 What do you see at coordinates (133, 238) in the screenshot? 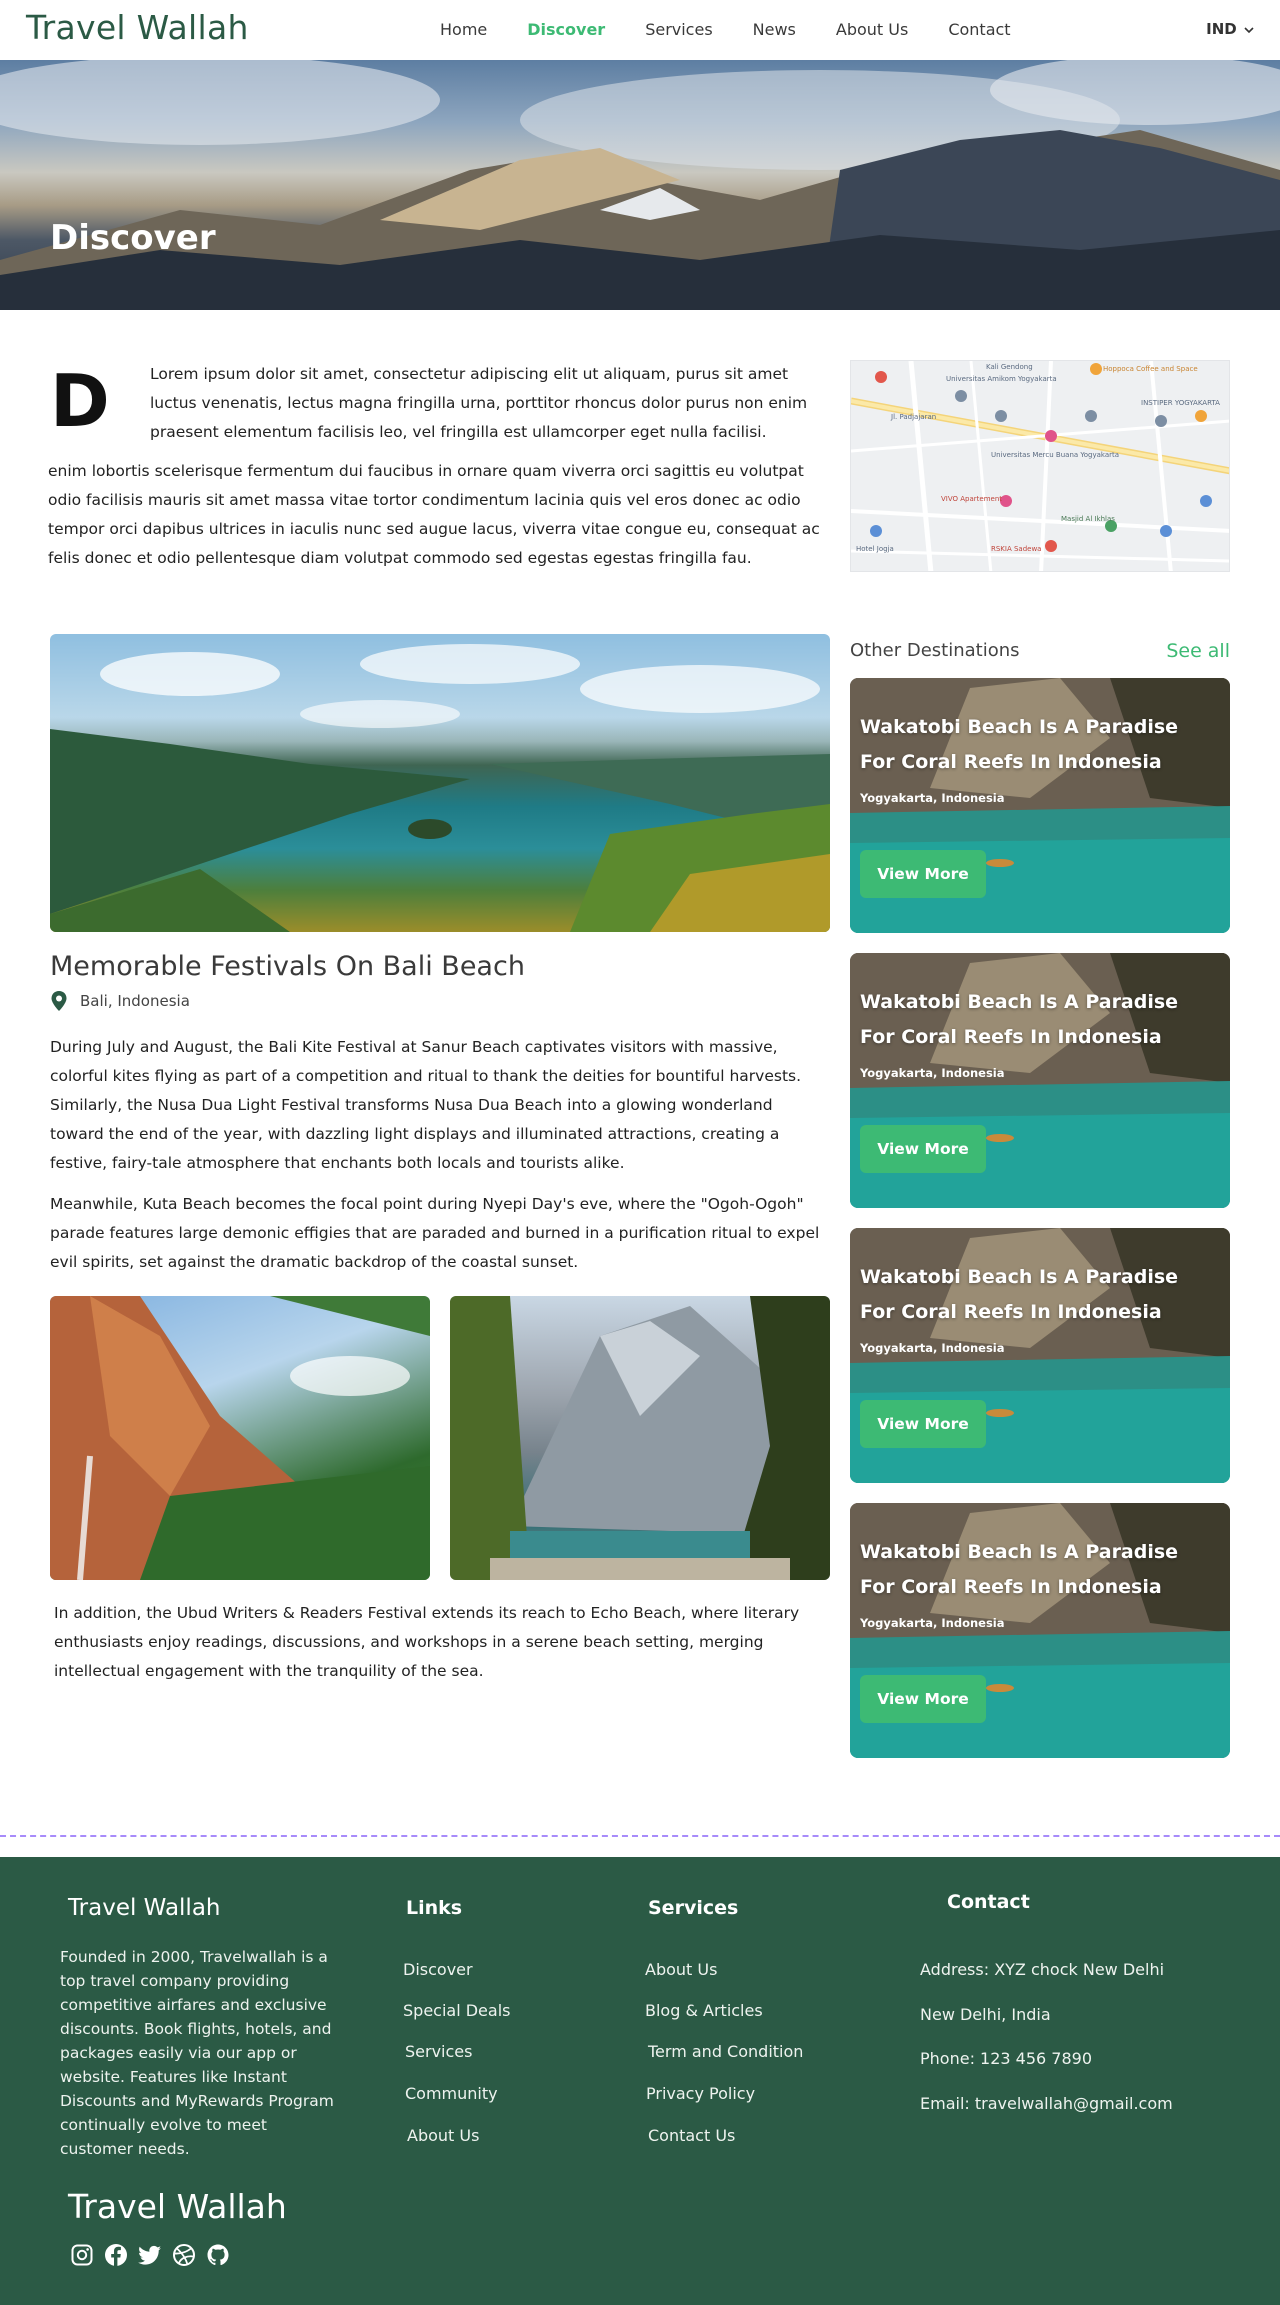
I see `hero-title: Discover` at bounding box center [133, 238].